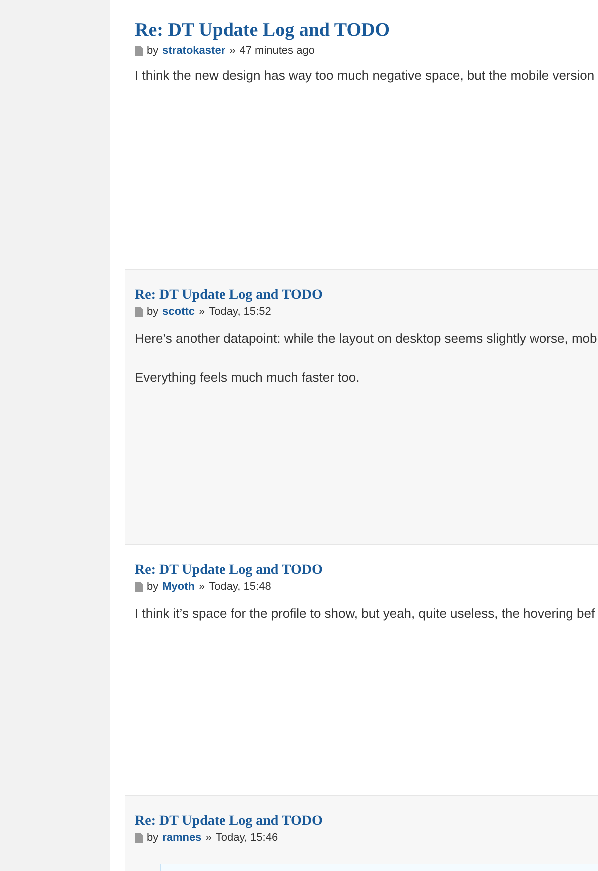  Describe the element at coordinates (179, 587) in the screenshot. I see `author-link: Myoth` at that location.